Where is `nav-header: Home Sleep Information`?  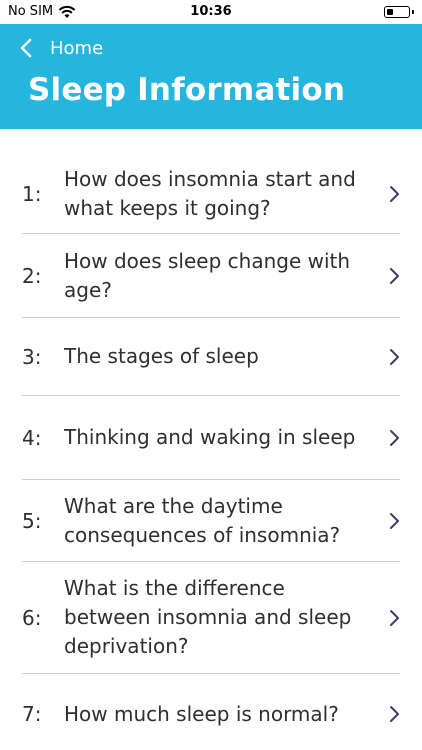 nav-header: Home Sleep Information is located at coordinates (211, 76).